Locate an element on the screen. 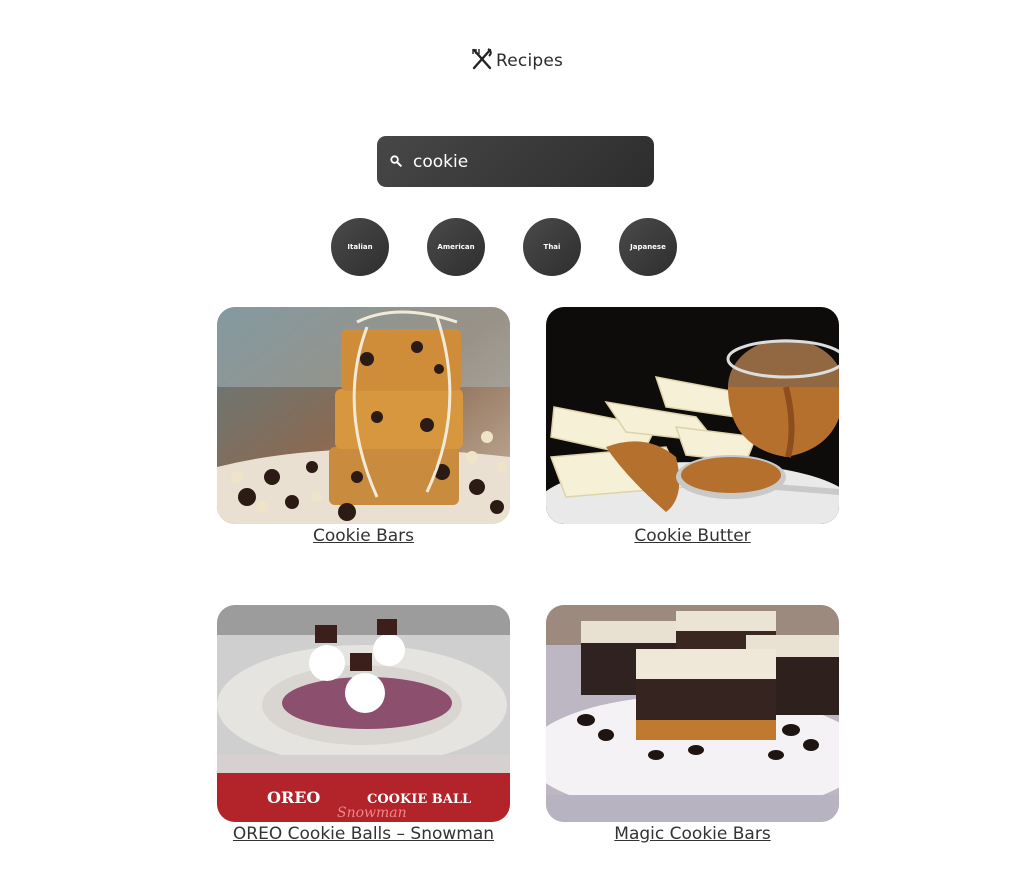 The height and width of the screenshot is (870, 1028). recipe-card: Magic Cookie Bars is located at coordinates (692, 724).